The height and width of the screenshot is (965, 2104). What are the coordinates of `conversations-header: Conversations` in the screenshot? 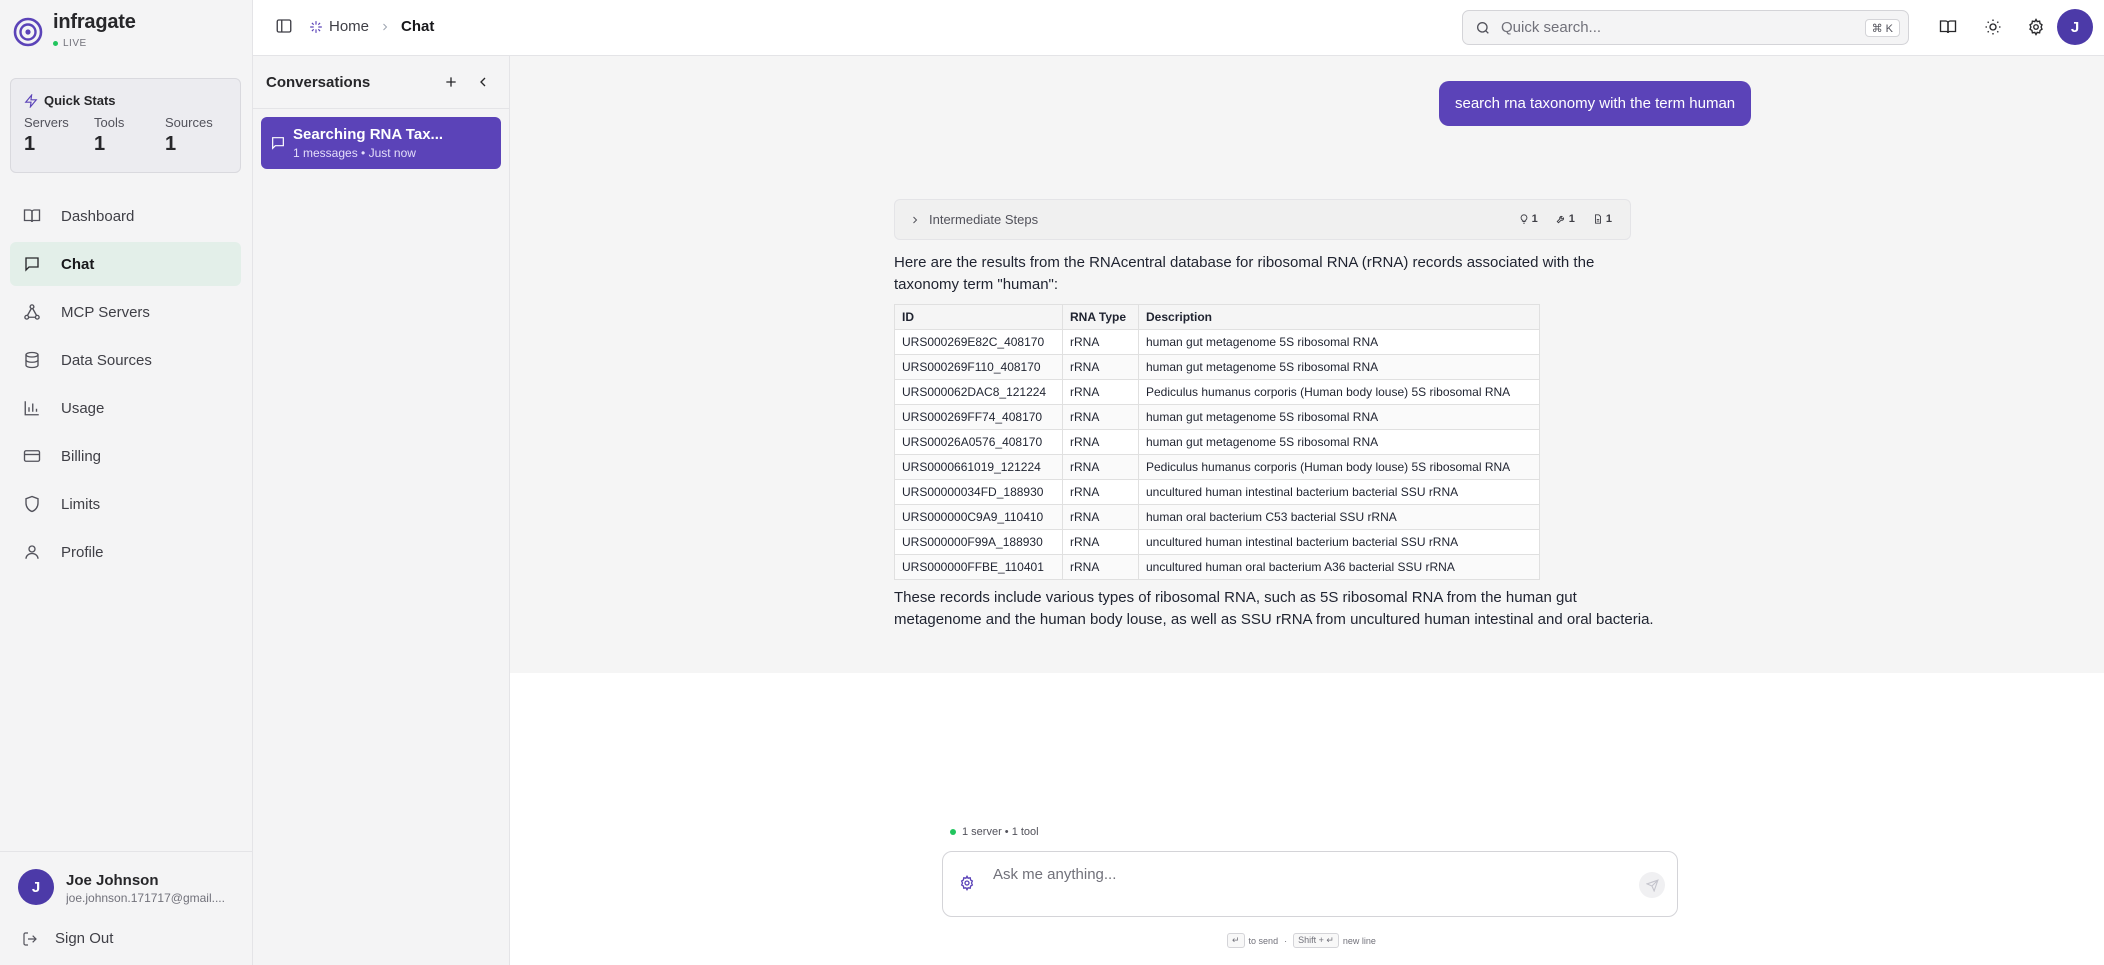 It's located at (381, 82).